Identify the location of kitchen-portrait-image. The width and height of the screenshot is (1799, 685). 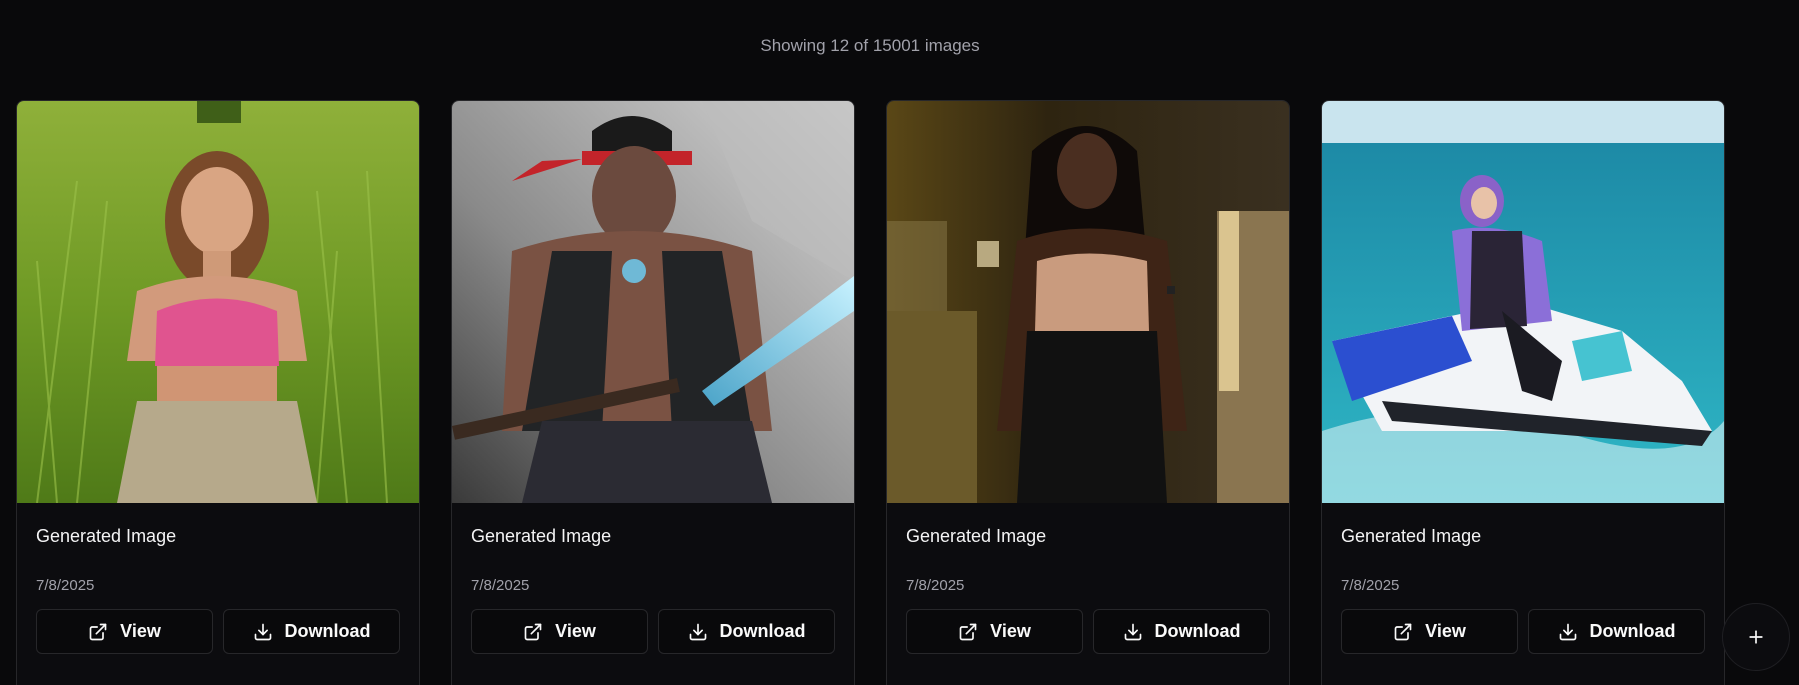
(1088, 302).